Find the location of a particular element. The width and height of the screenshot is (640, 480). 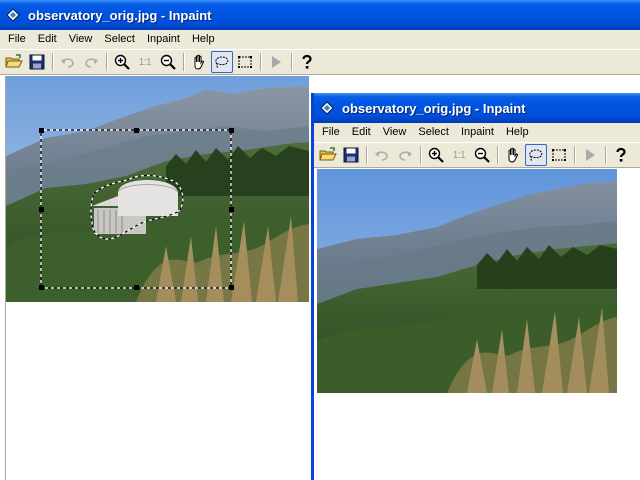

back-toolbar: 1:1 is located at coordinates (320, 62).